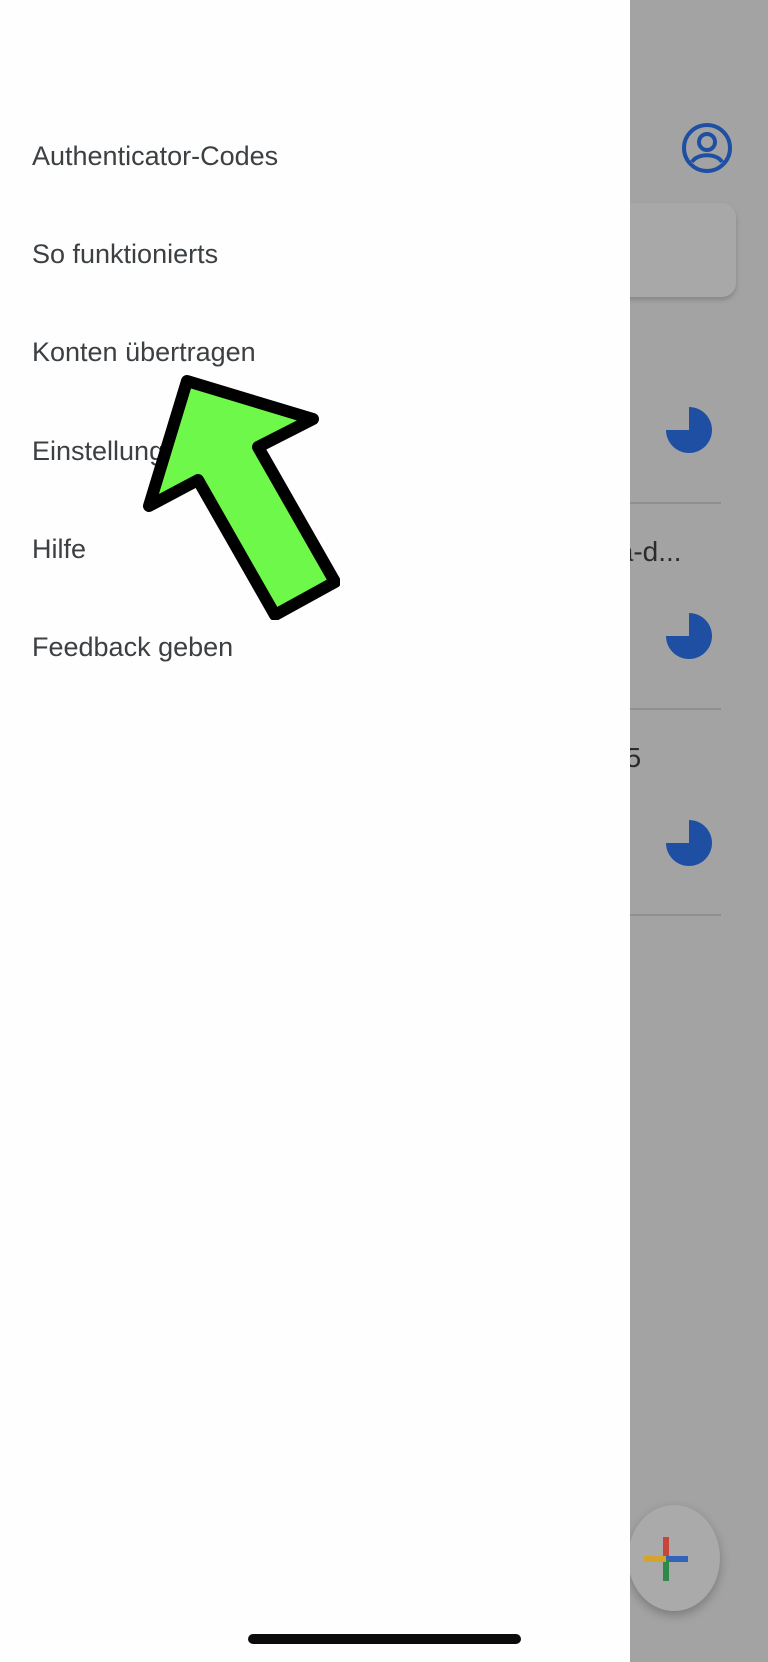  I want to click on menu-item-help: Hilfe, so click(59, 549).